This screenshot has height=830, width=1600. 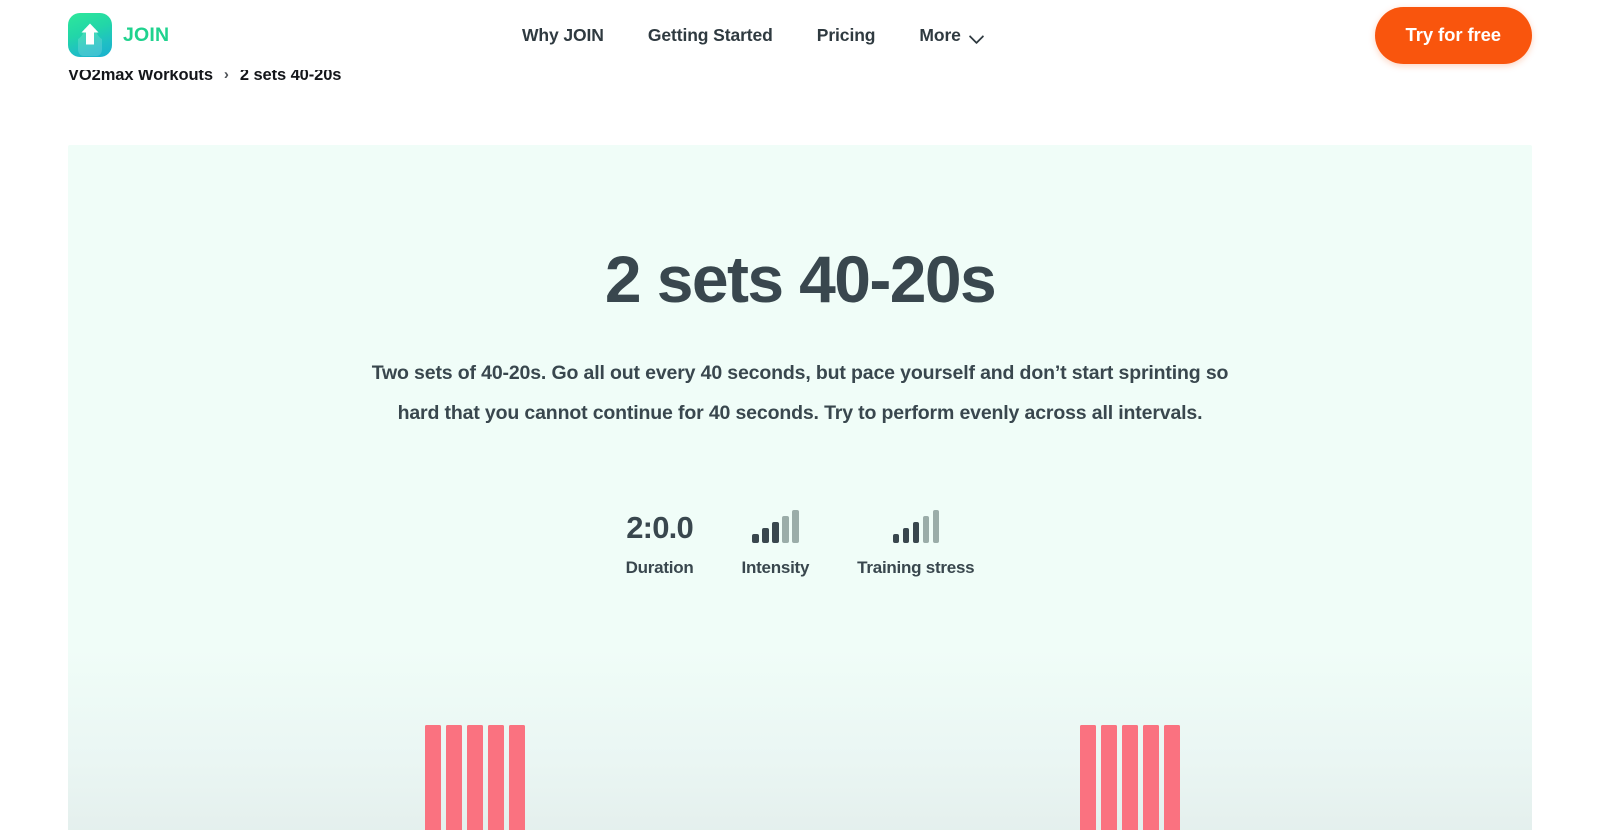 I want to click on stat-intensity-value, so click(x=775, y=524).